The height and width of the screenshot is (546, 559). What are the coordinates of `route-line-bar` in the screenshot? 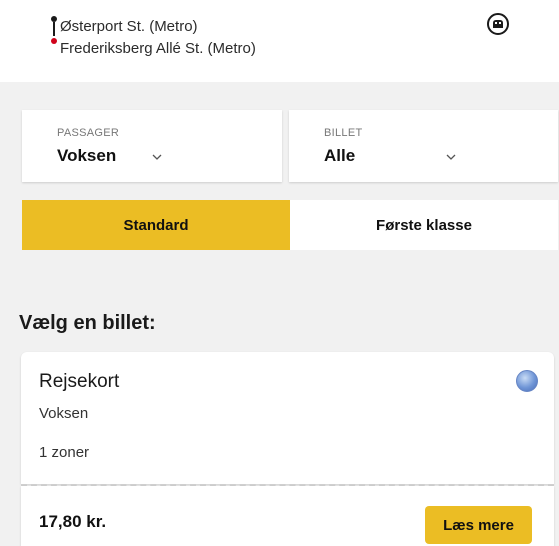 It's located at (54, 29).